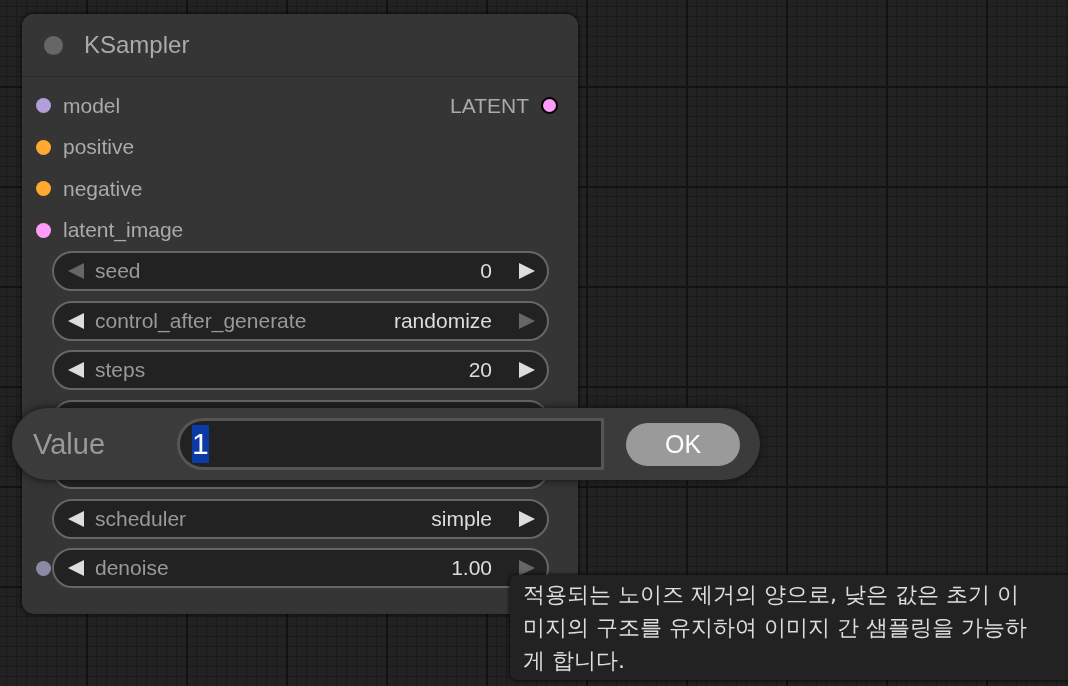 The height and width of the screenshot is (686, 1068). Describe the element at coordinates (789, 627) in the screenshot. I see `tooltip: 적용되는 노이즈 제거의 양으로, 낮은 값은 초기 이미지의 구조를 유지하여 이미지 간 샘플링을 가능하게 합니다.` at that location.